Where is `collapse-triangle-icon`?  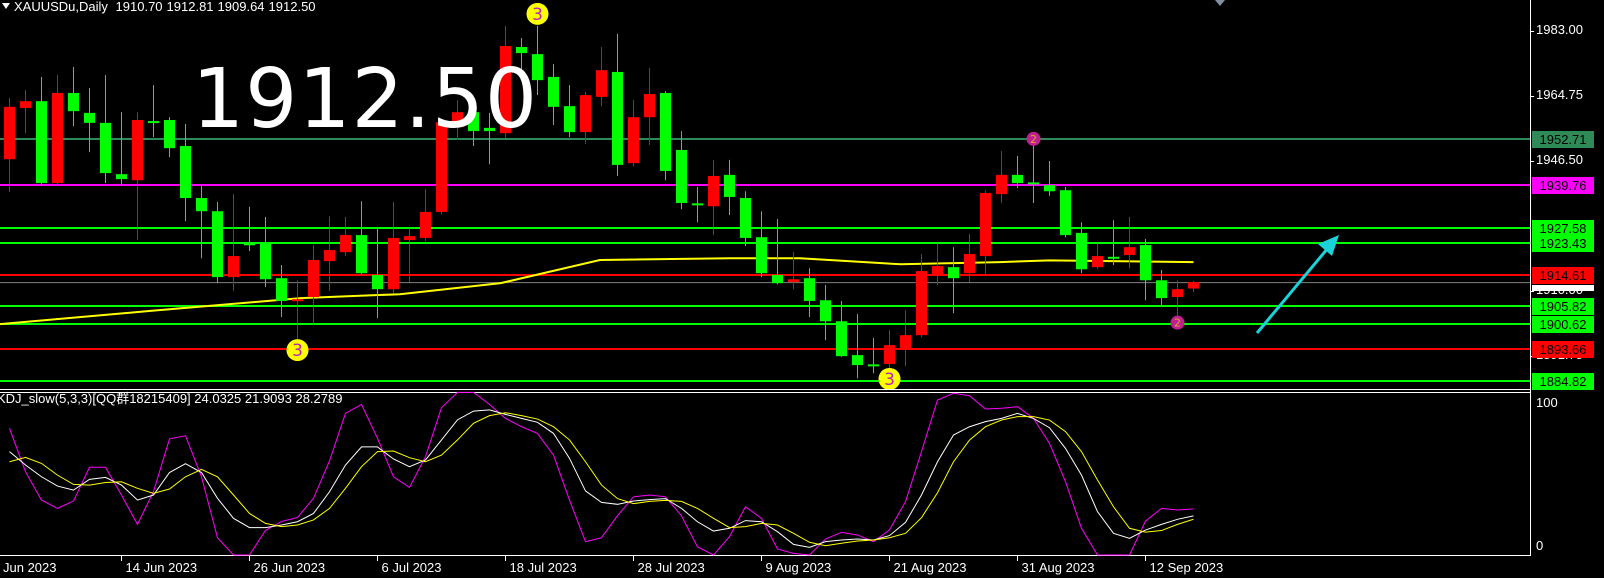 collapse-triangle-icon is located at coordinates (6, 6).